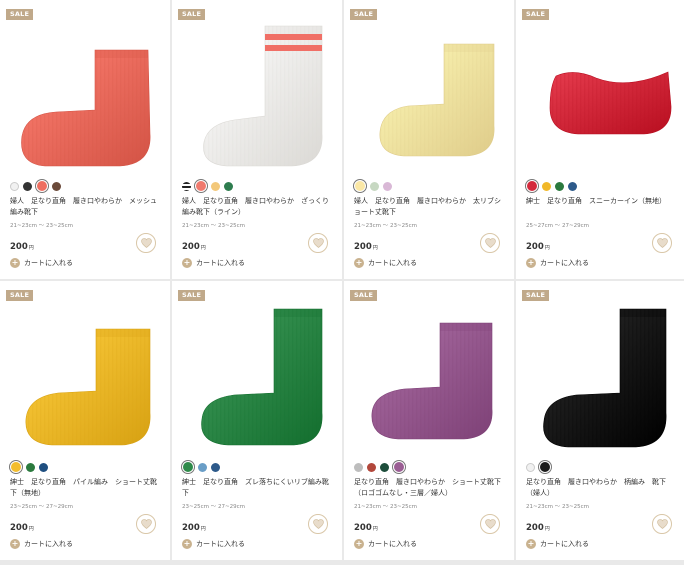  Describe the element at coordinates (257, 207) in the screenshot. I see `product-title: 婦人 足なり直角 履き口やわらか ざっくり編み靴下（ライン）` at that location.